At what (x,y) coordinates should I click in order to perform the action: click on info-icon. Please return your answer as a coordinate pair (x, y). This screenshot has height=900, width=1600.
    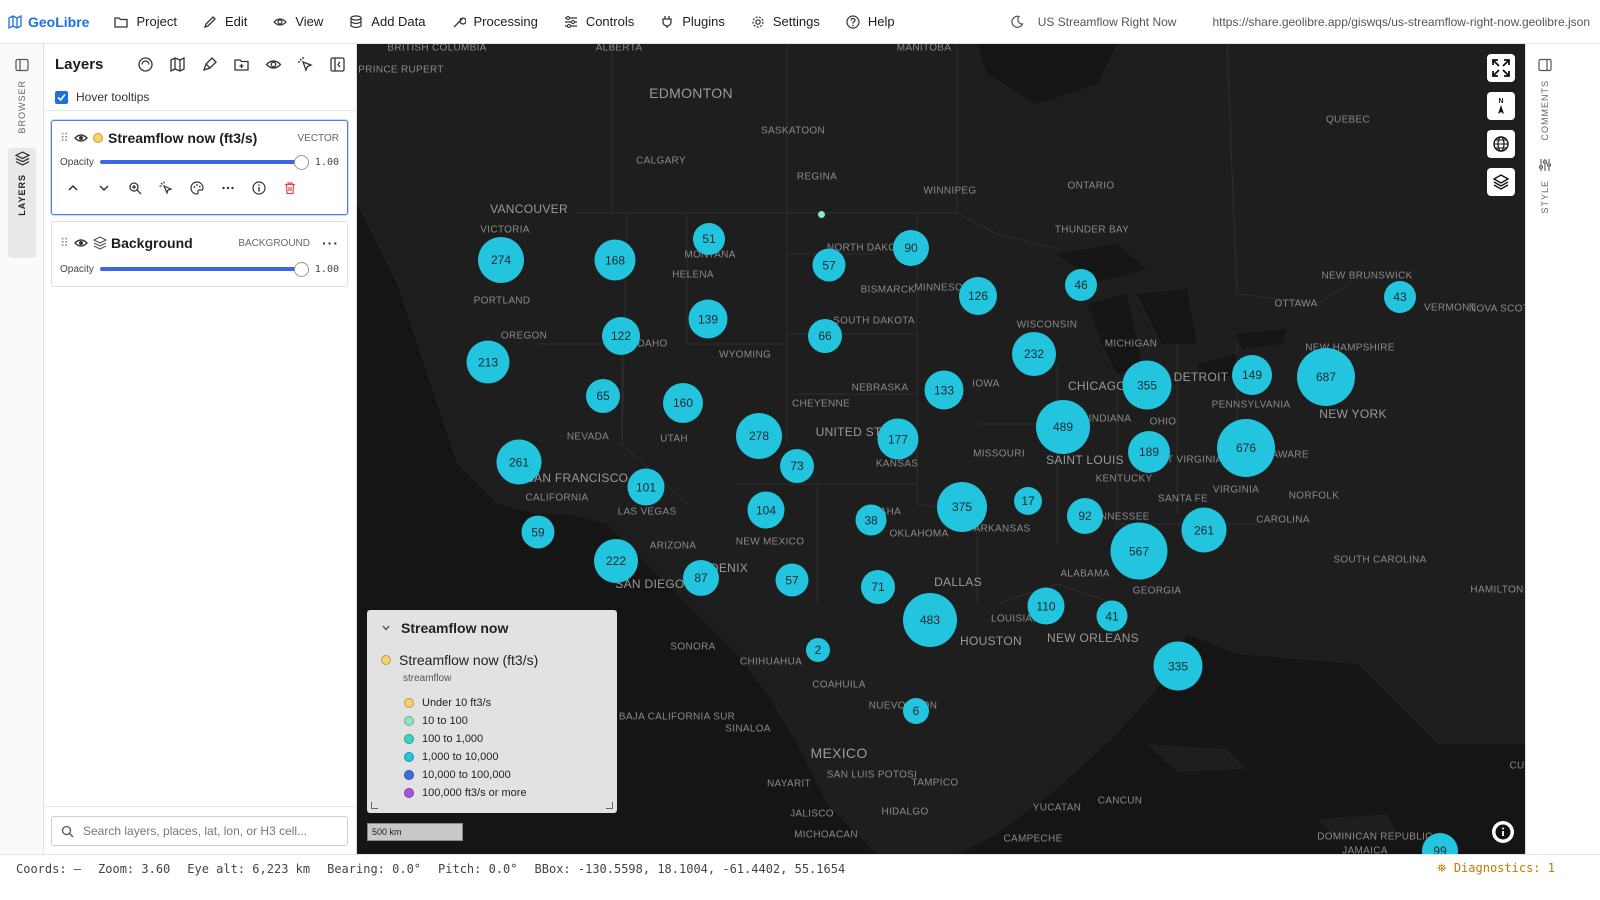
    Looking at the image, I should click on (259, 188).